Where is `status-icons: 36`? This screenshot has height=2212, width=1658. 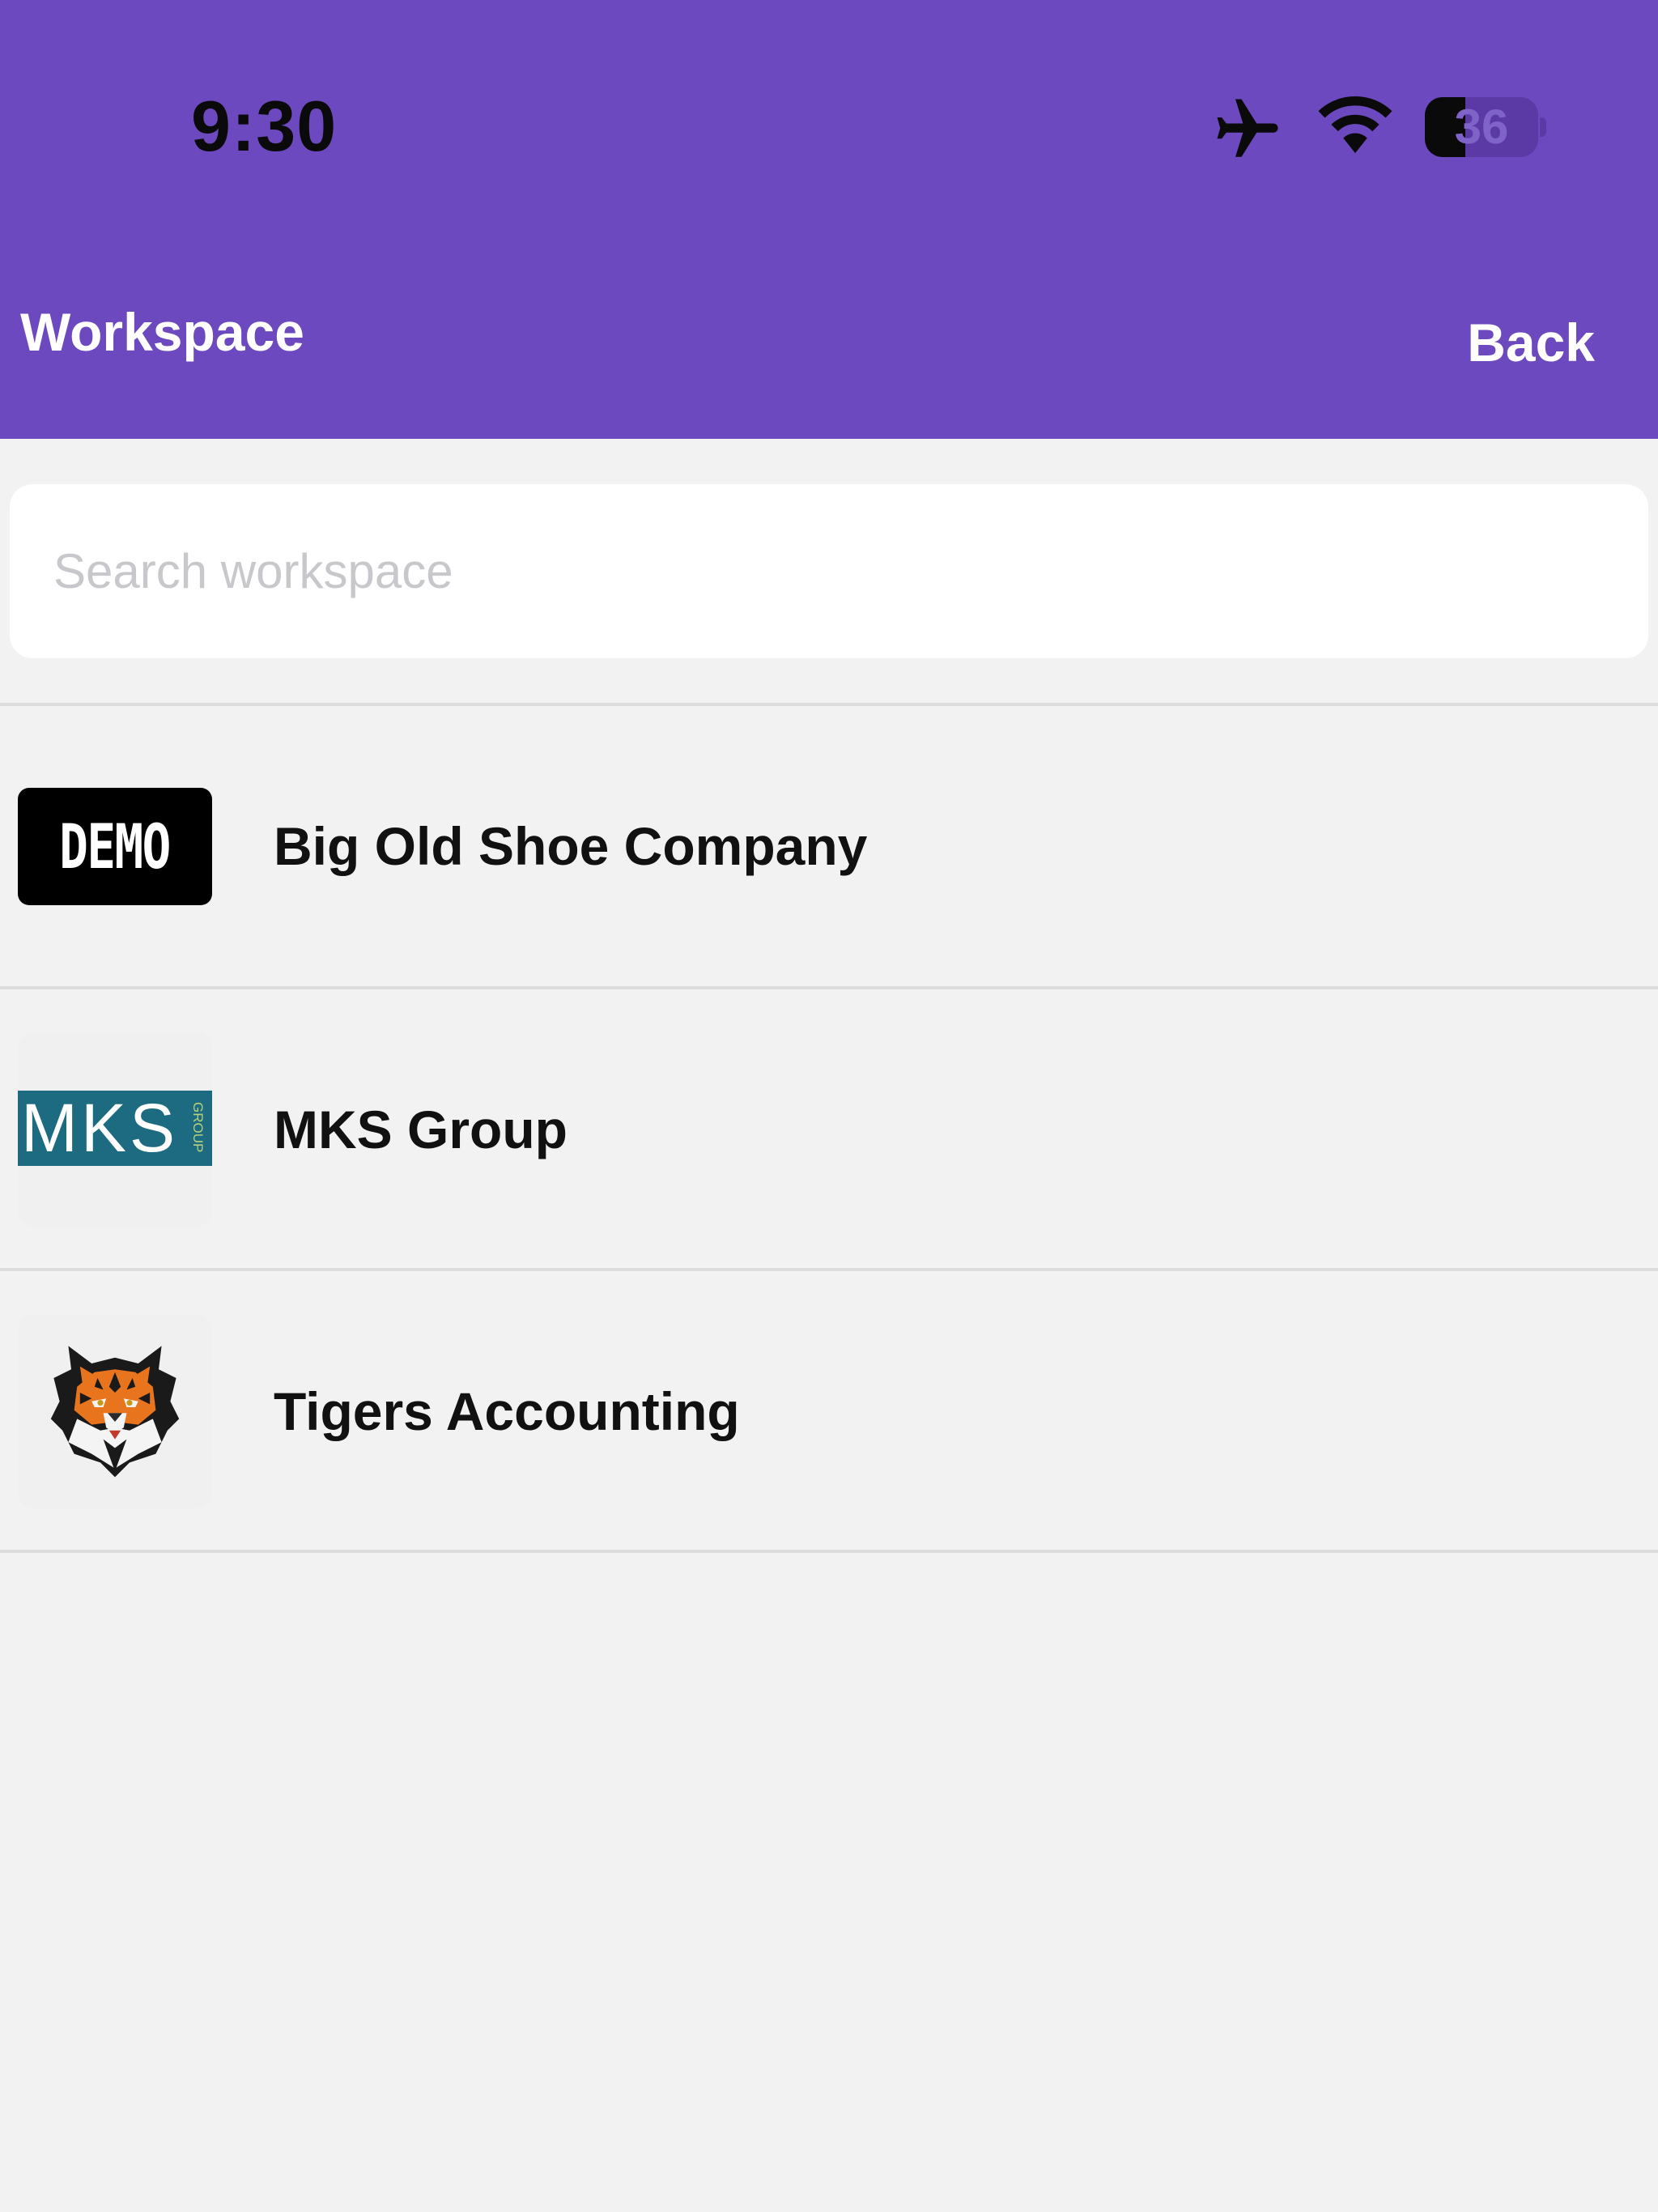 status-icons: 36 is located at coordinates (1380, 130).